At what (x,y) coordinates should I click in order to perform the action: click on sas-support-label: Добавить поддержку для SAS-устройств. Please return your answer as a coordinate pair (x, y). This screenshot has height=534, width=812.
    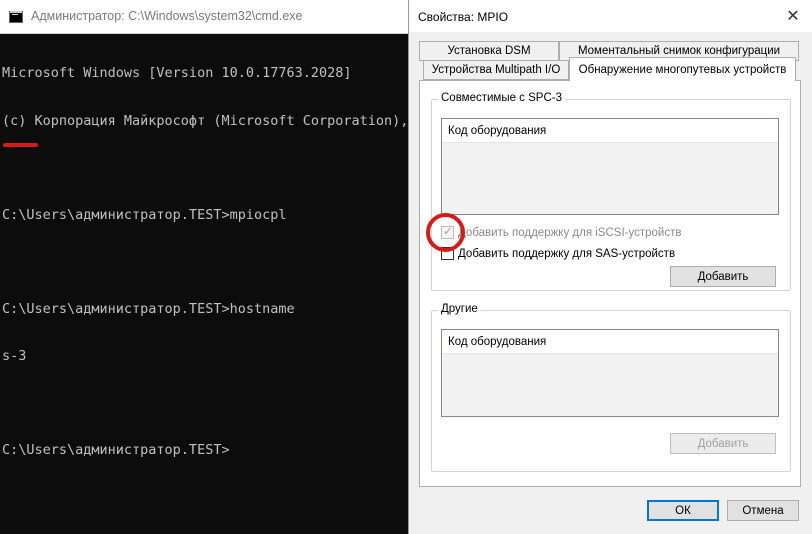
    Looking at the image, I should click on (567, 253).